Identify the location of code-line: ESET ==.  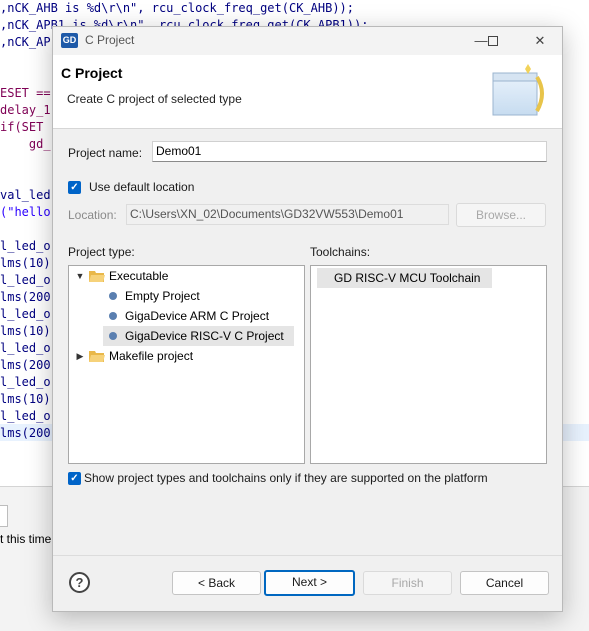
(25, 93).